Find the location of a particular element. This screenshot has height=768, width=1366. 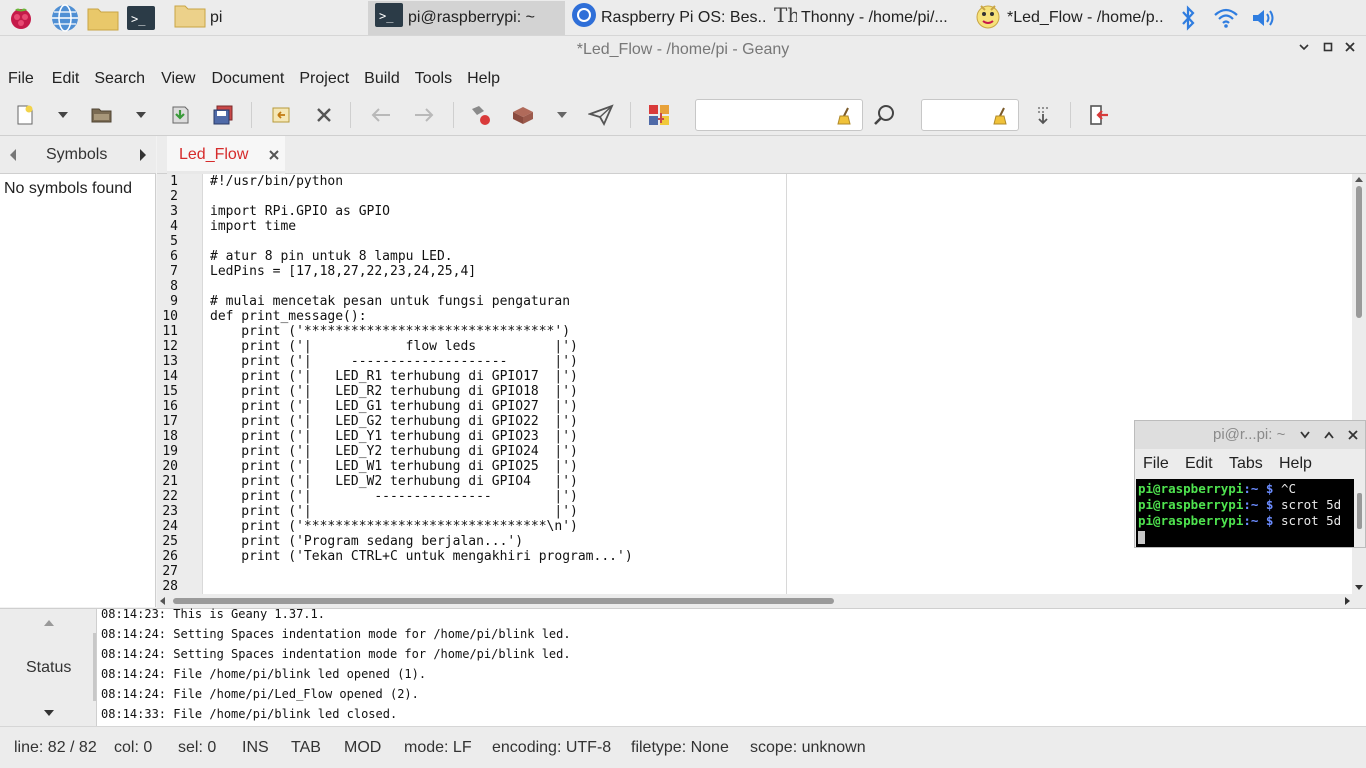

code-line: print ('| LED_R2 terhubung di GPIO18 |') is located at coordinates (394, 391).